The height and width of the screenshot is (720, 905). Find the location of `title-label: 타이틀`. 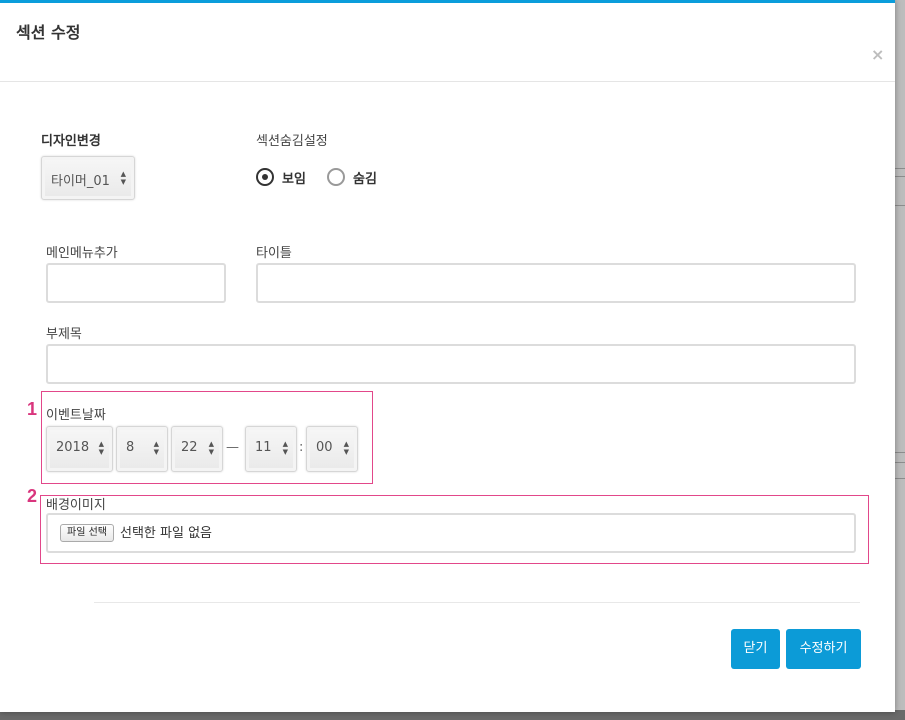

title-label: 타이틀 is located at coordinates (274, 253).